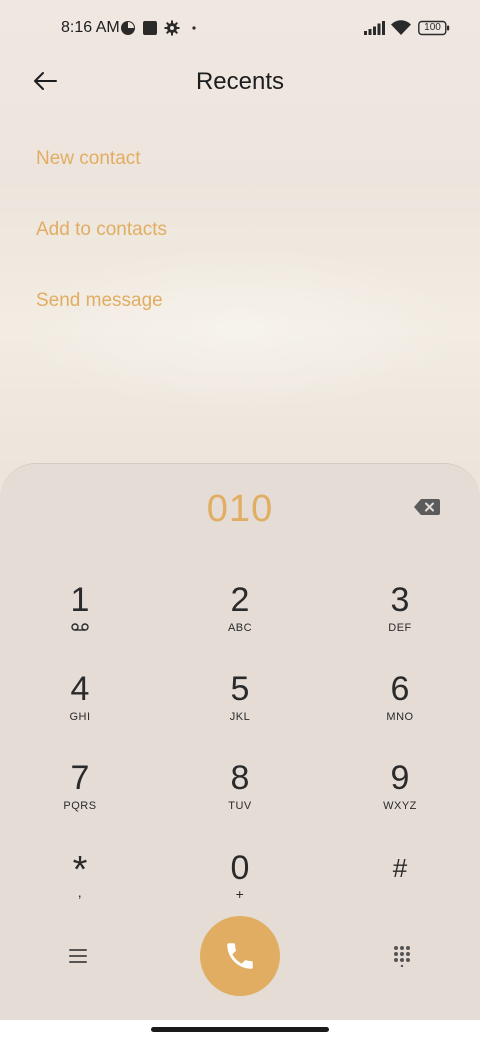  Describe the element at coordinates (80, 622) in the screenshot. I see `key-1: 1` at that location.